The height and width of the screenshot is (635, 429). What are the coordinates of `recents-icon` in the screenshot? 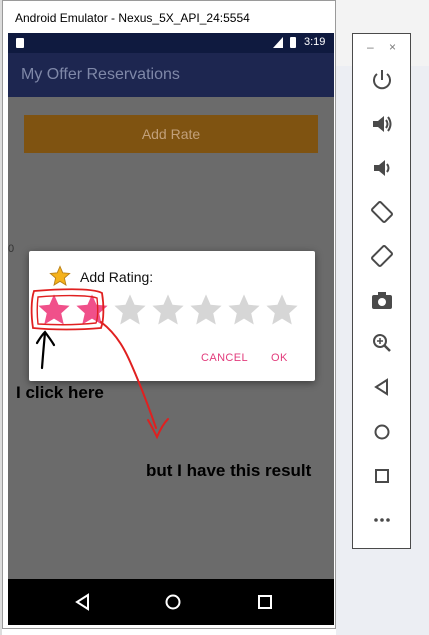 It's located at (265, 602).